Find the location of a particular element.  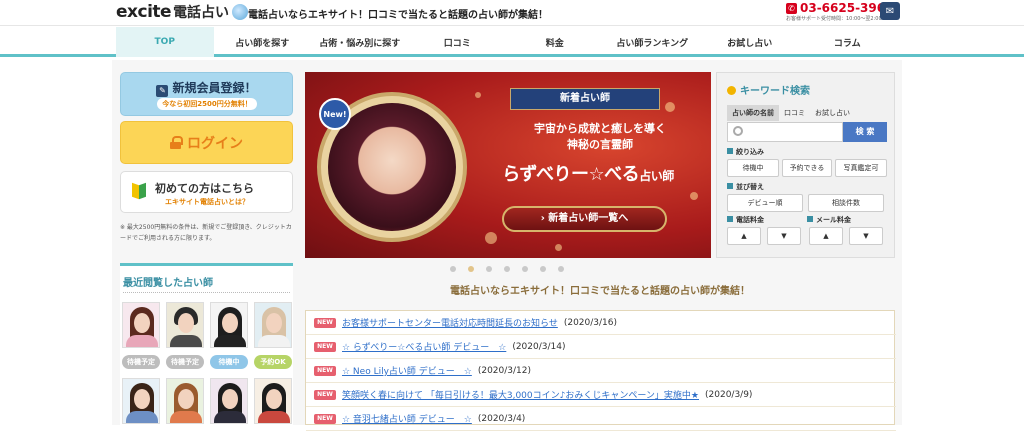

filter-reservable: 予約できる is located at coordinates (807, 168).